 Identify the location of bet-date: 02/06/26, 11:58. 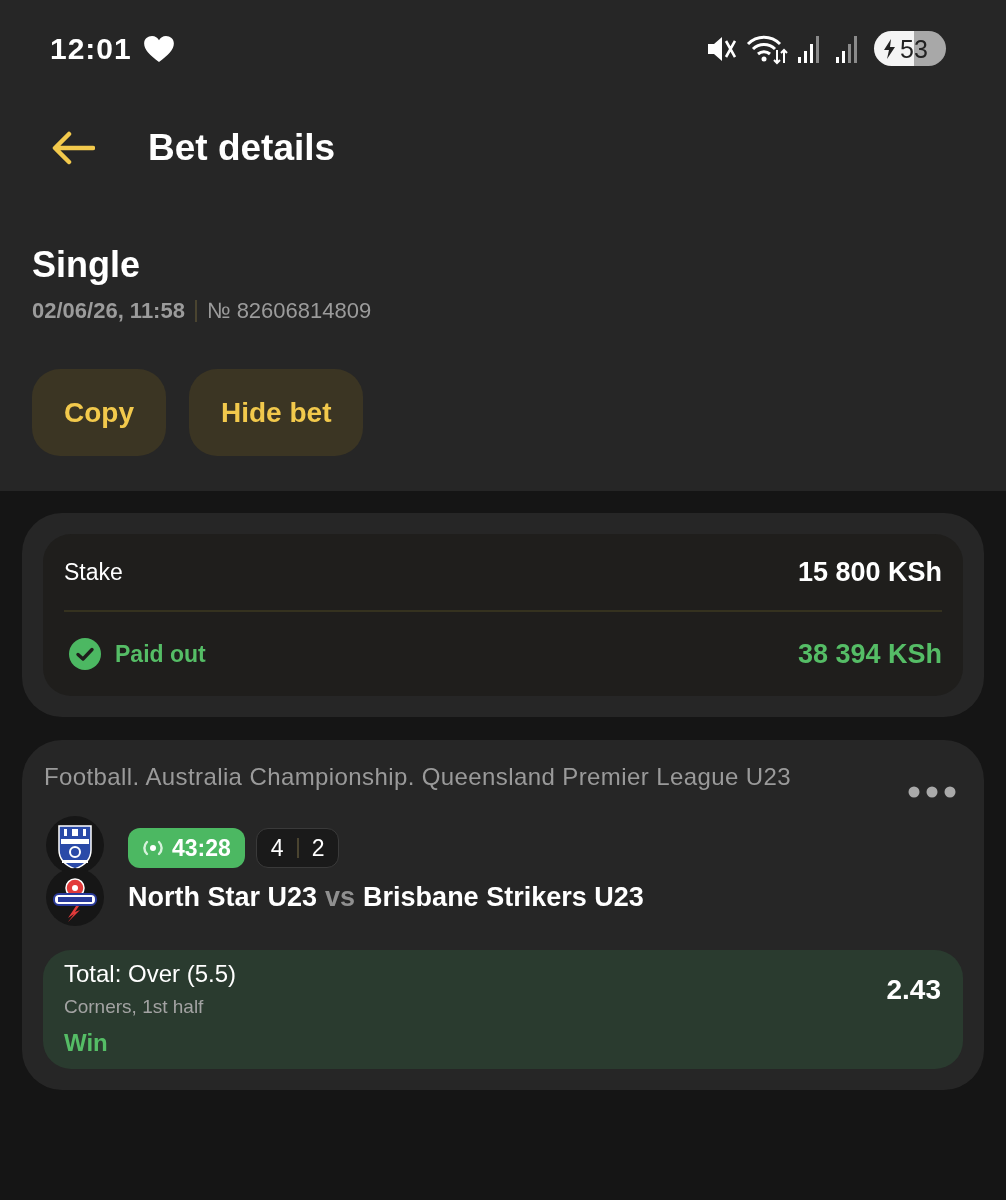
(108, 311).